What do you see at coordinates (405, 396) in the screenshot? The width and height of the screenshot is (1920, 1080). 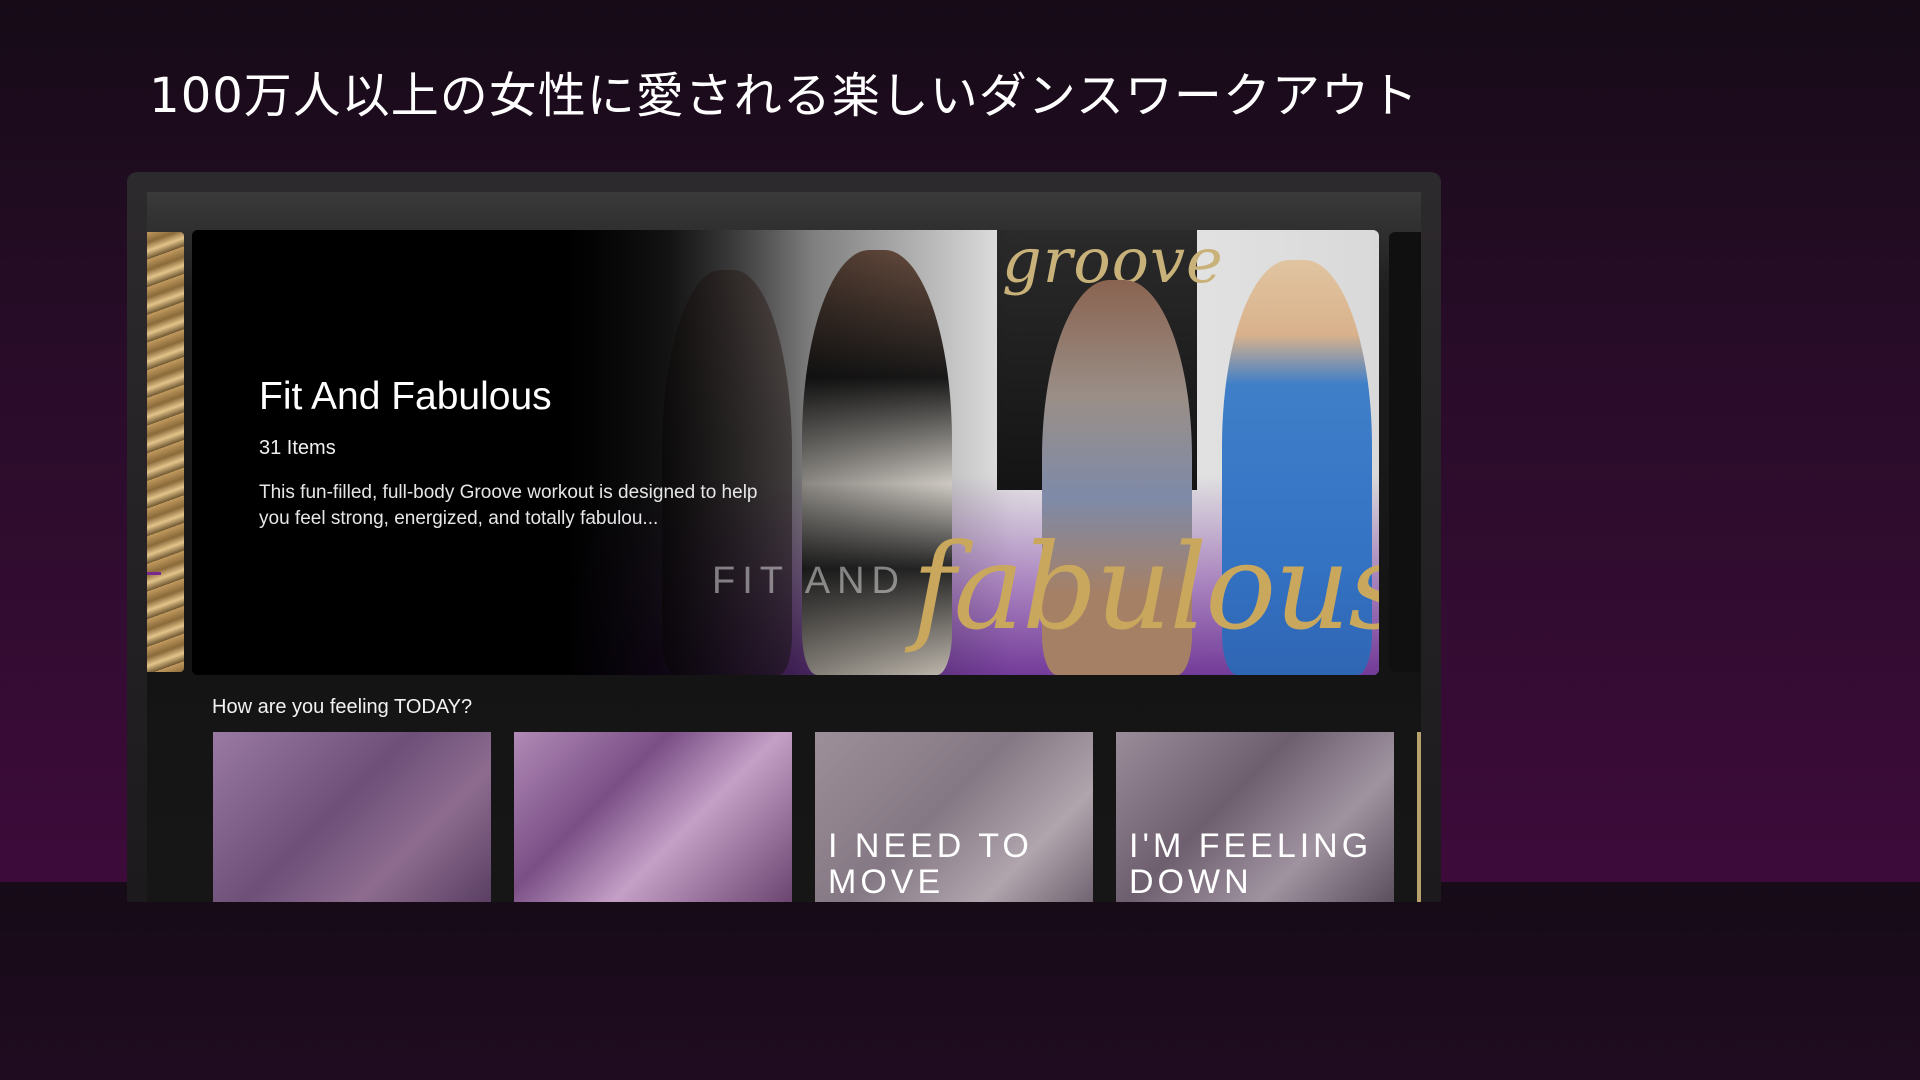 I see `hero-title: Fit And Fabulous` at bounding box center [405, 396].